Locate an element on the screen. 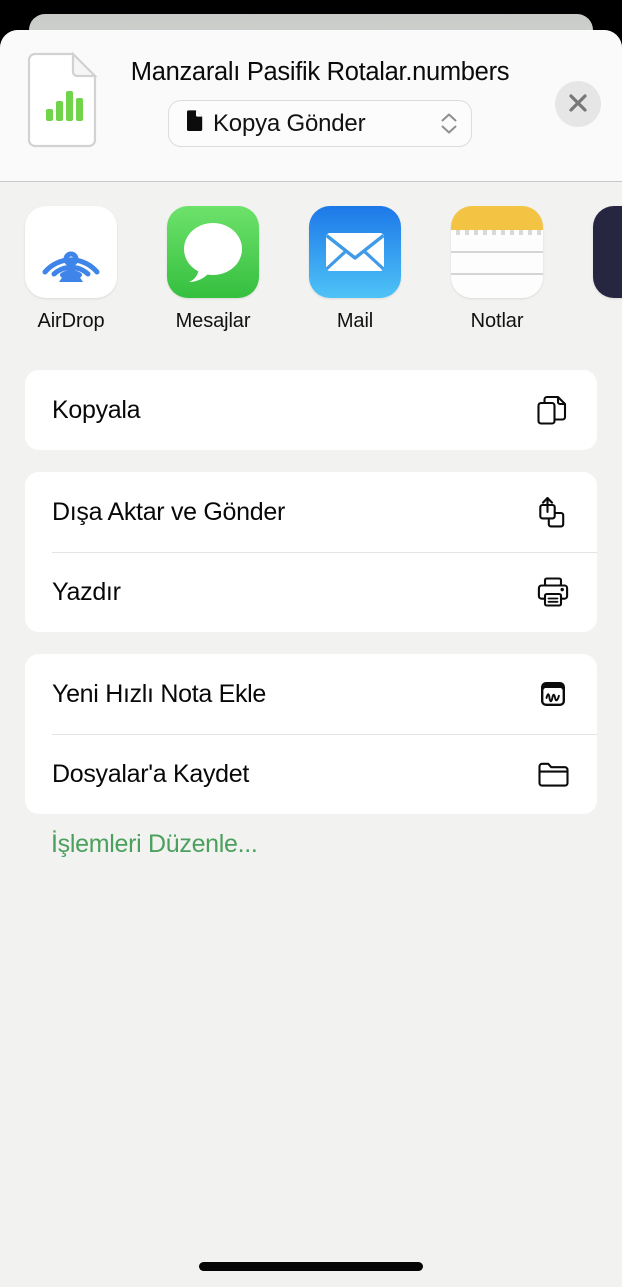  share-target-label: Mesajlar is located at coordinates (213, 321).